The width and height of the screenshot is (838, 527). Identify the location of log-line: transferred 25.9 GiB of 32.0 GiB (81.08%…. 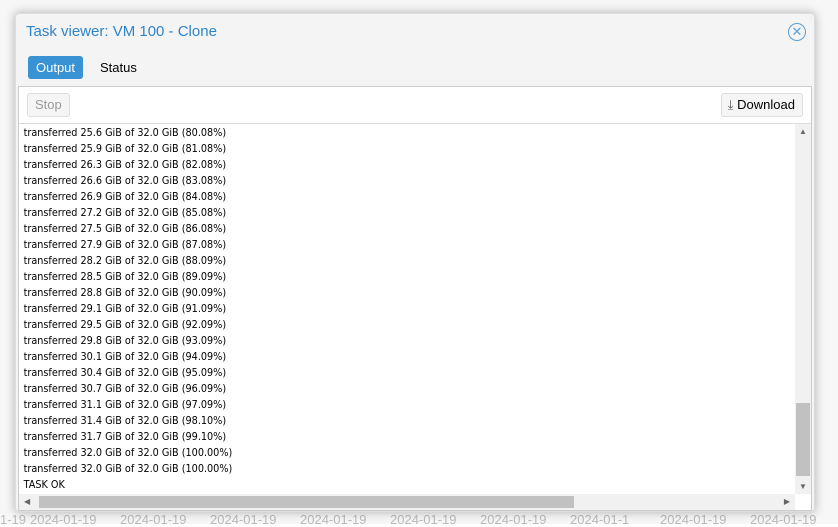
(125, 149).